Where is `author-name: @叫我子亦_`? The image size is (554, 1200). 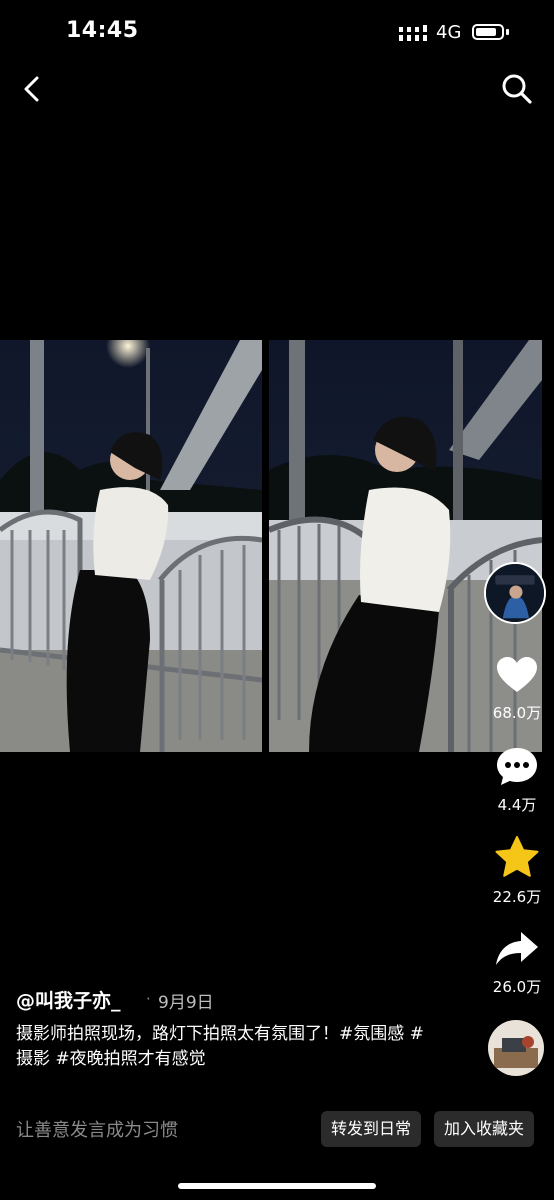
author-name: @叫我子亦_ is located at coordinates (68, 999).